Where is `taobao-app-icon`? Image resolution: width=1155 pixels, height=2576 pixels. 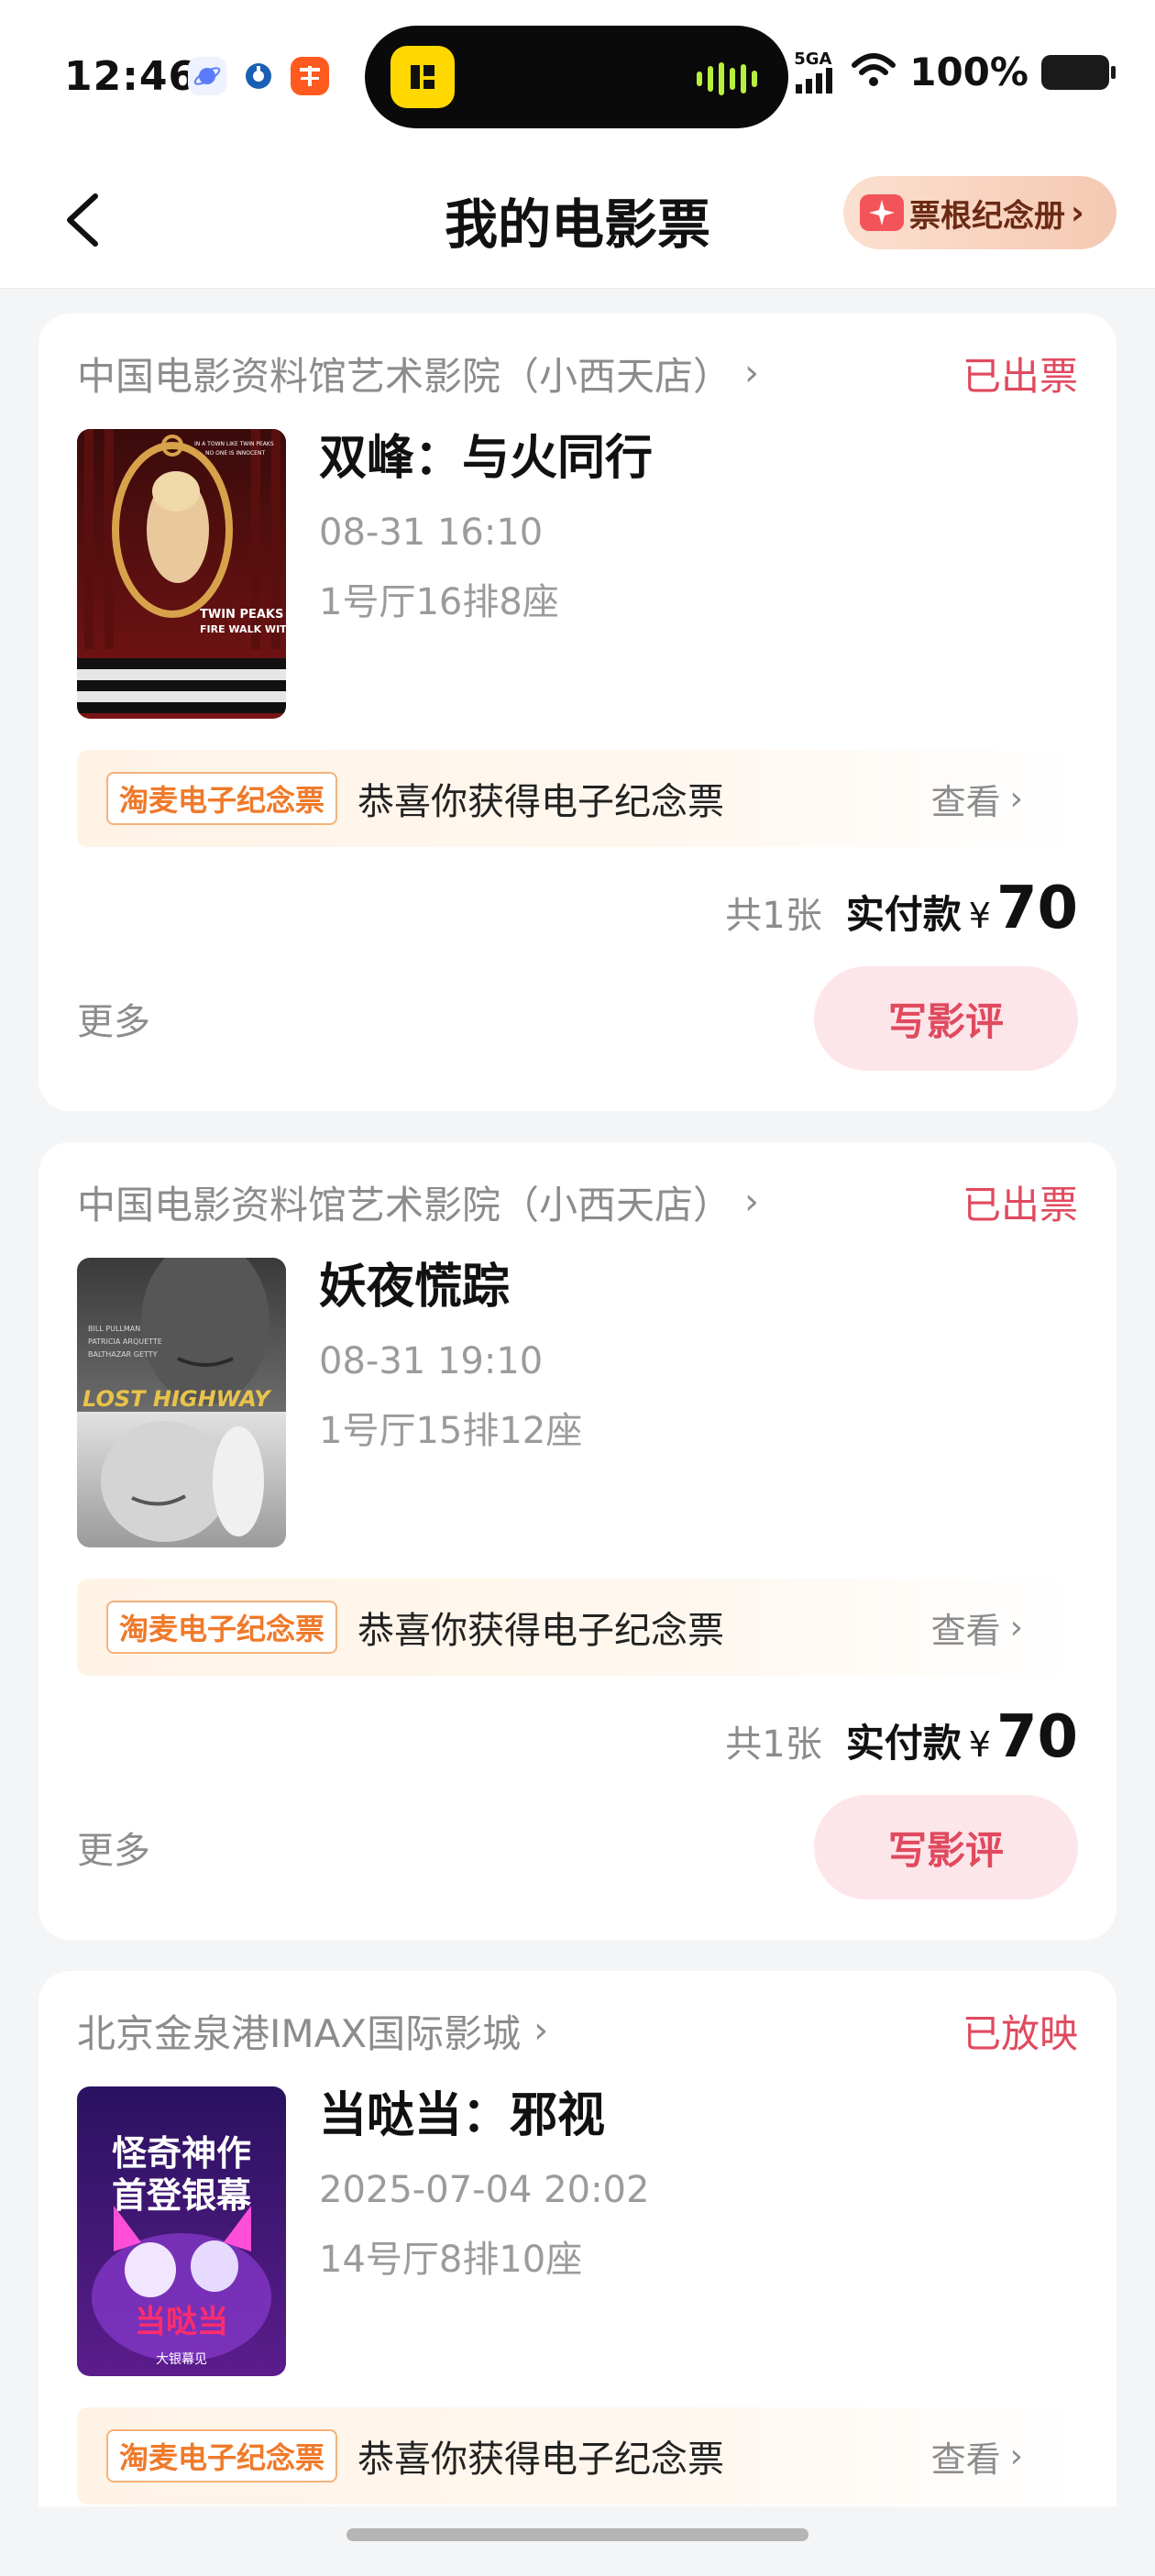 taobao-app-icon is located at coordinates (310, 76).